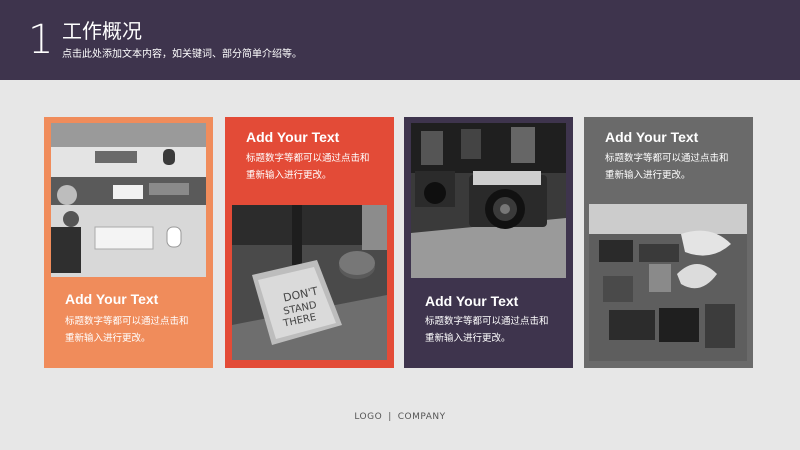  Describe the element at coordinates (102, 31) in the screenshot. I see `page-title: 工作概况` at that location.